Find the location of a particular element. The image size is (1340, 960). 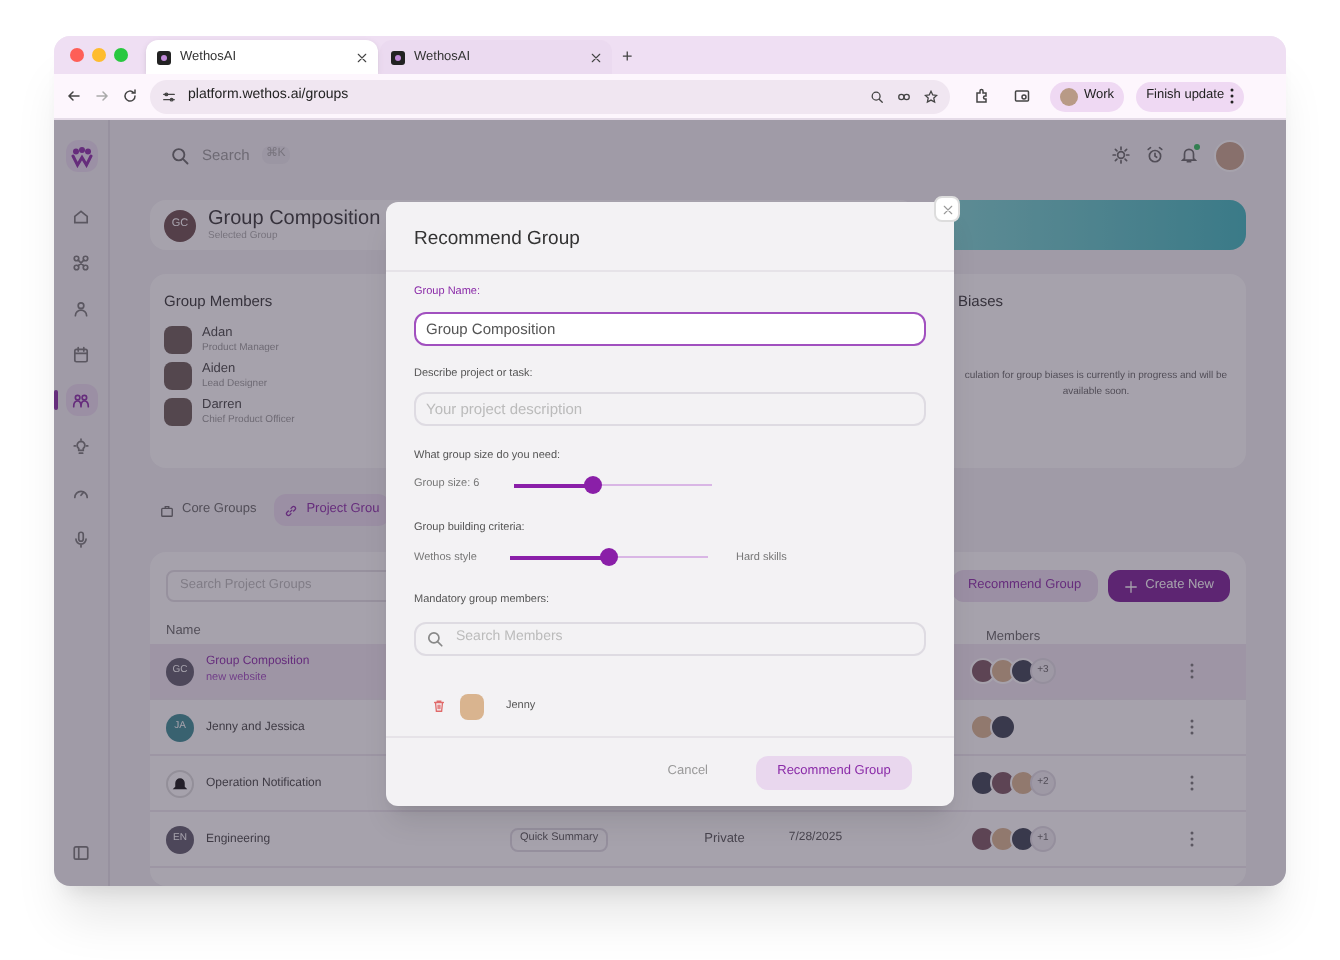

dialog-title: Recommend Group is located at coordinates (670, 237).